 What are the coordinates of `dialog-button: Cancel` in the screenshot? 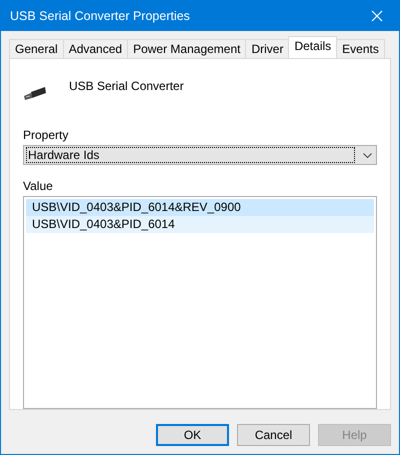 It's located at (273, 435).